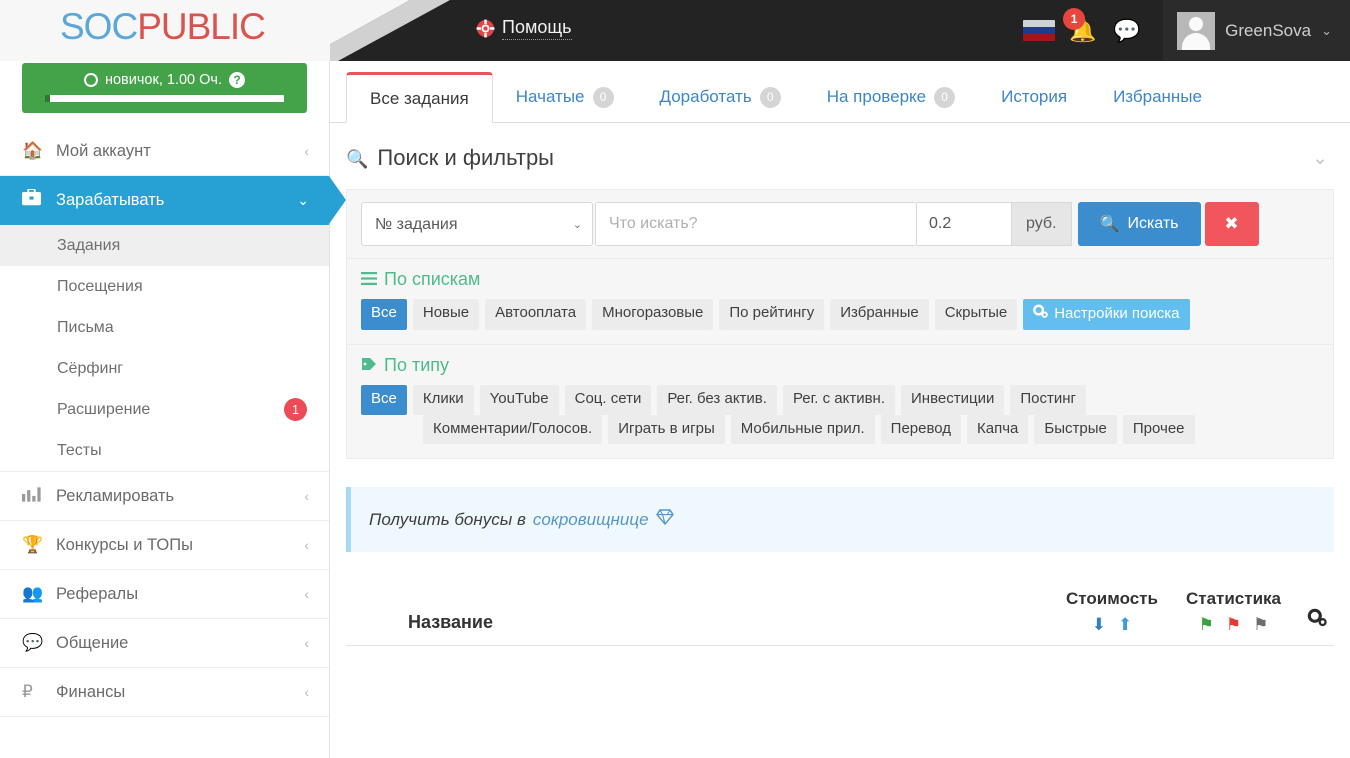 The width and height of the screenshot is (1350, 758). Describe the element at coordinates (964, 224) in the screenshot. I see `price-input` at that location.